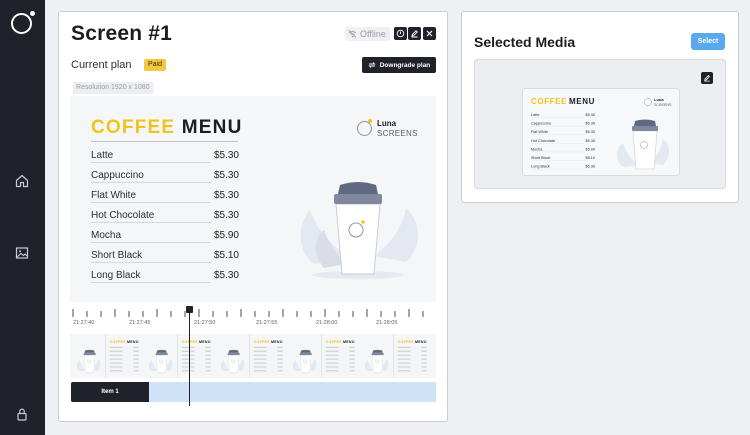 The height and width of the screenshot is (435, 750). What do you see at coordinates (165, 217) in the screenshot?
I see `menu-item: Hot Chocolate $5.30` at bounding box center [165, 217].